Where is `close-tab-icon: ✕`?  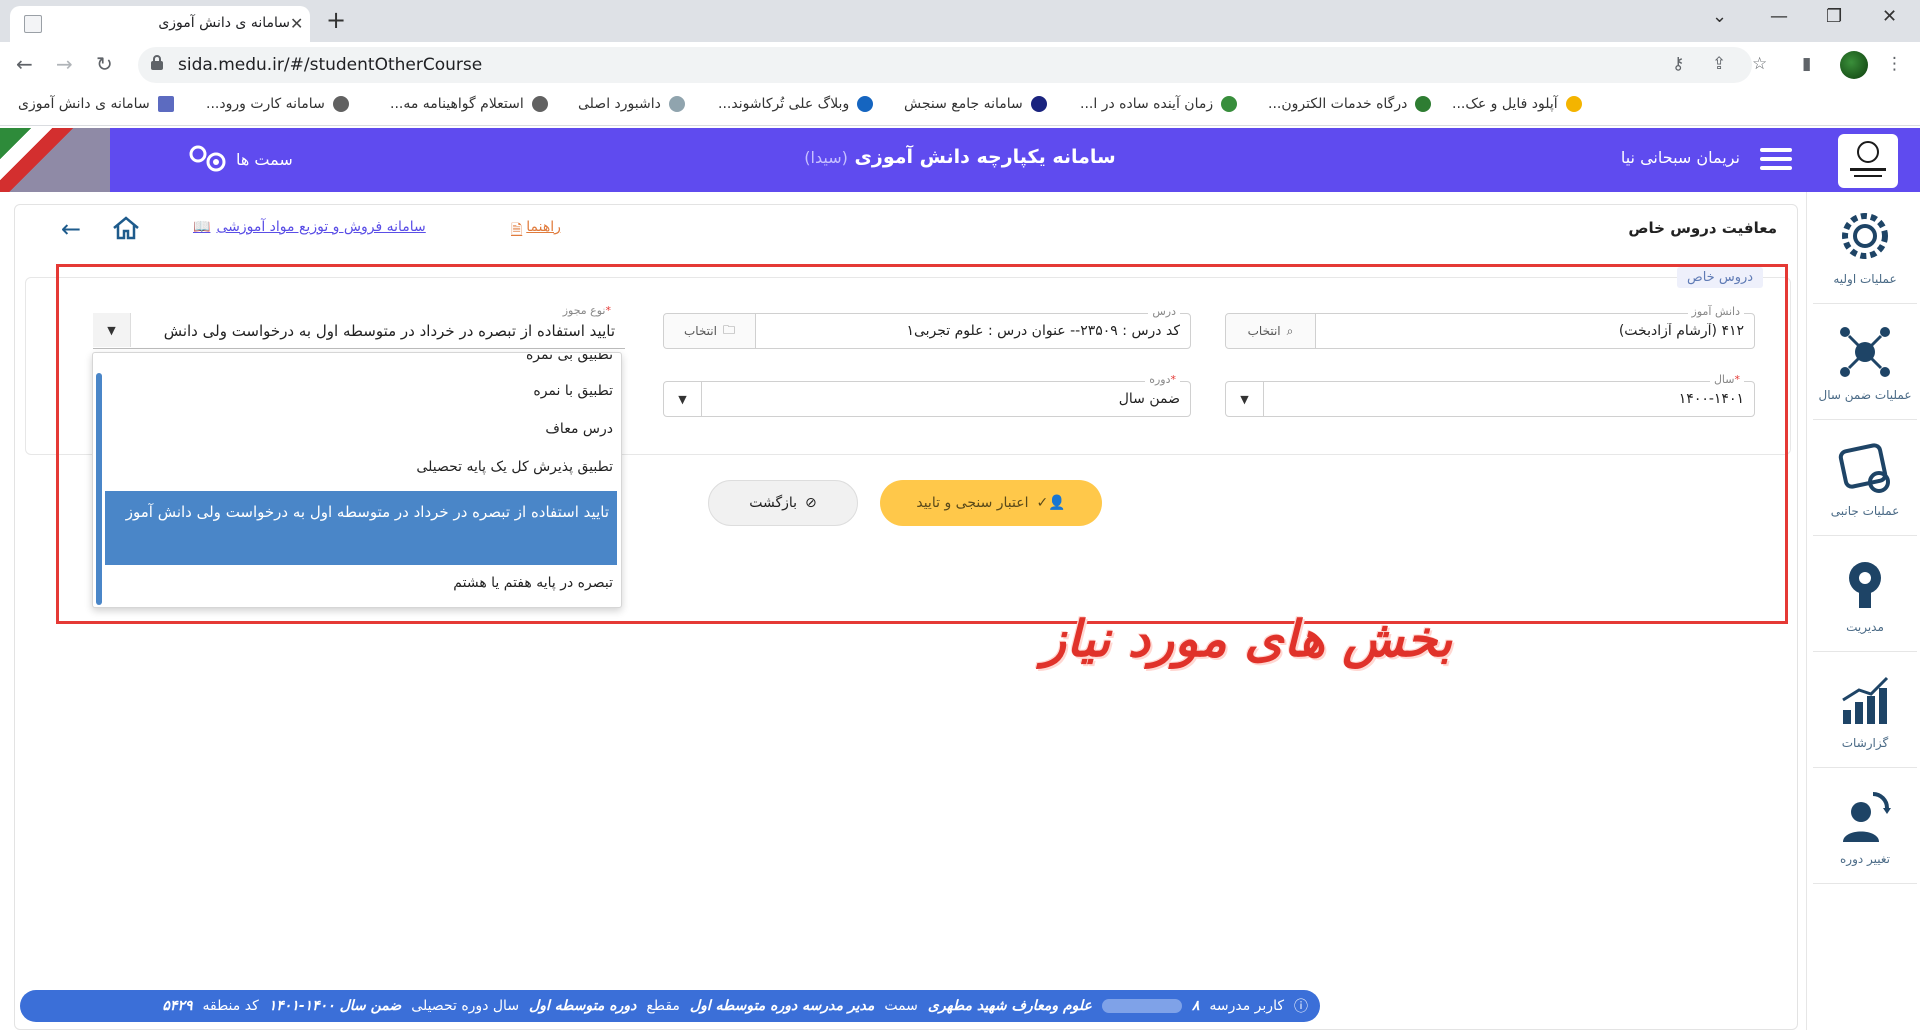 close-tab-icon: ✕ is located at coordinates (296, 23).